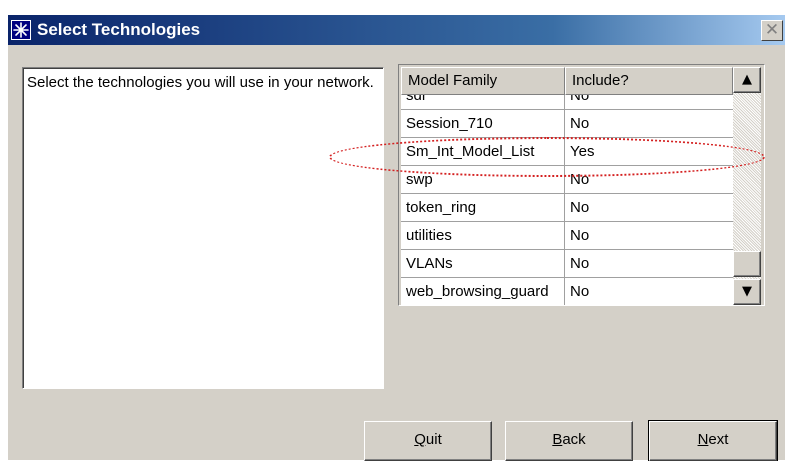 Image resolution: width=785 pixels, height=461 pixels. I want to click on close-icon: ✕, so click(772, 30).